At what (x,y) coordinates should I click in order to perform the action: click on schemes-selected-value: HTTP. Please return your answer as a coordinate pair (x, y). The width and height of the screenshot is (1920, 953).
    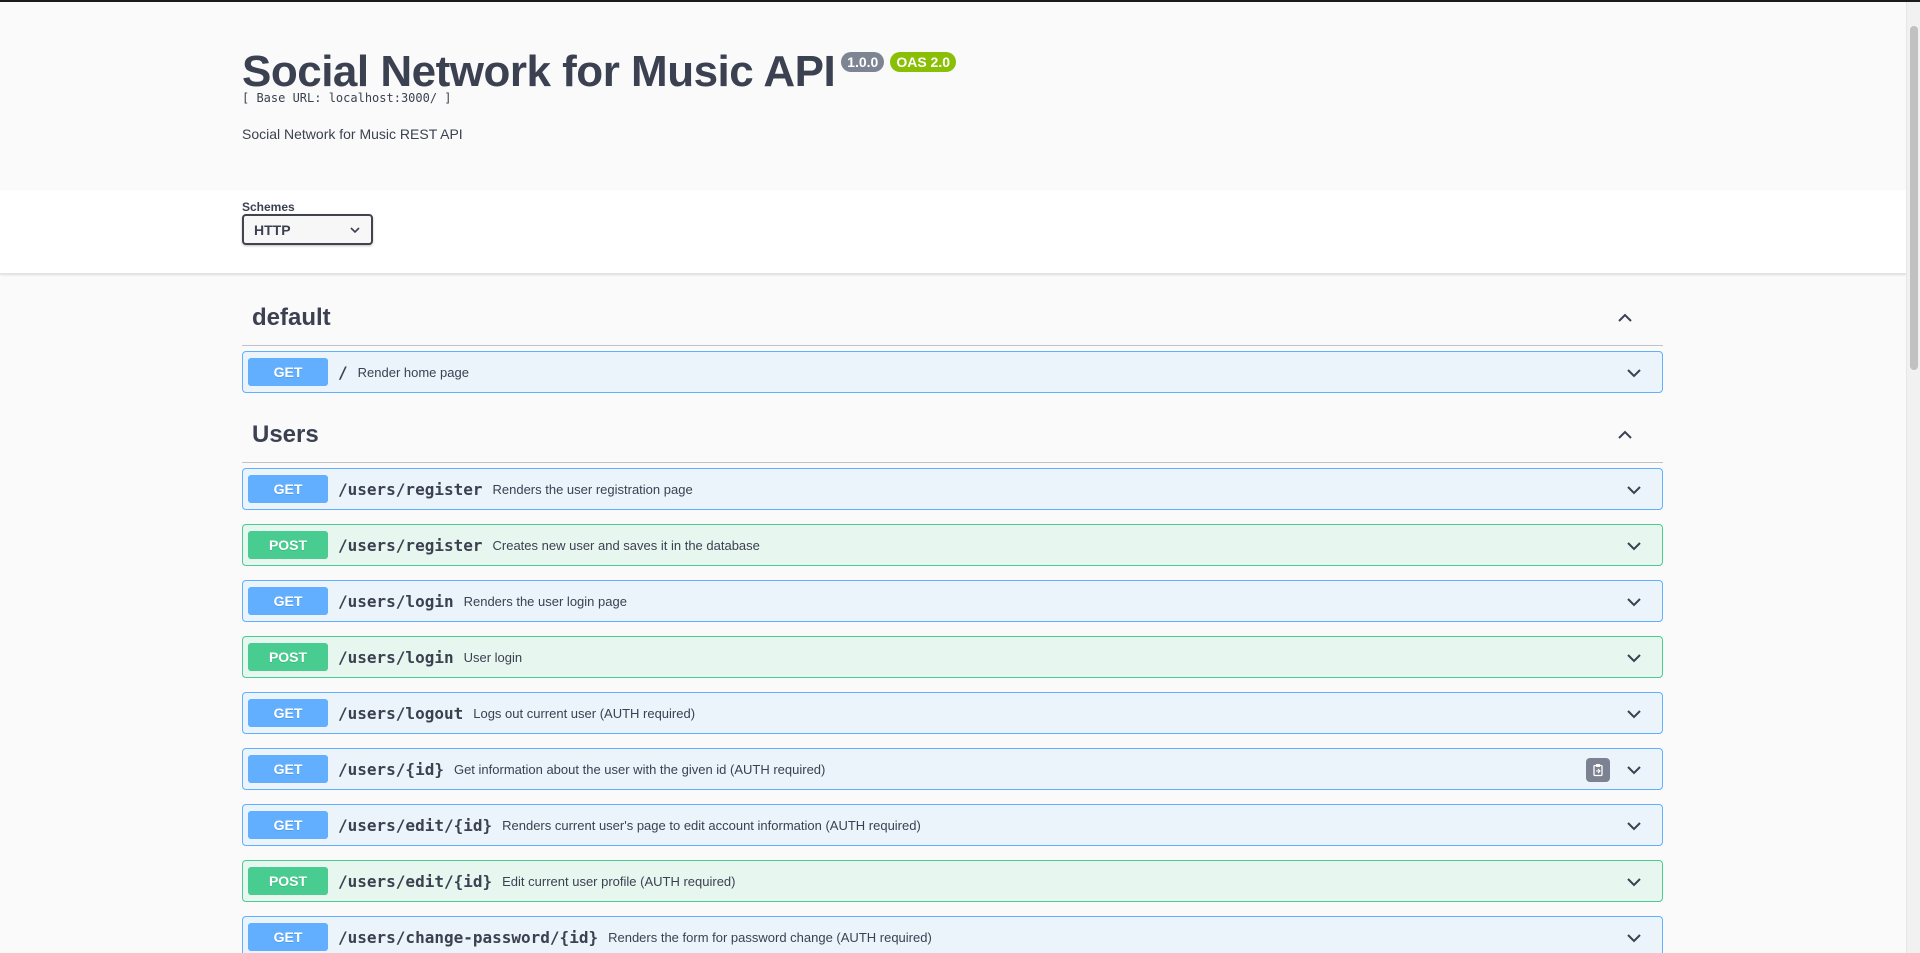
    Looking at the image, I should click on (272, 229).